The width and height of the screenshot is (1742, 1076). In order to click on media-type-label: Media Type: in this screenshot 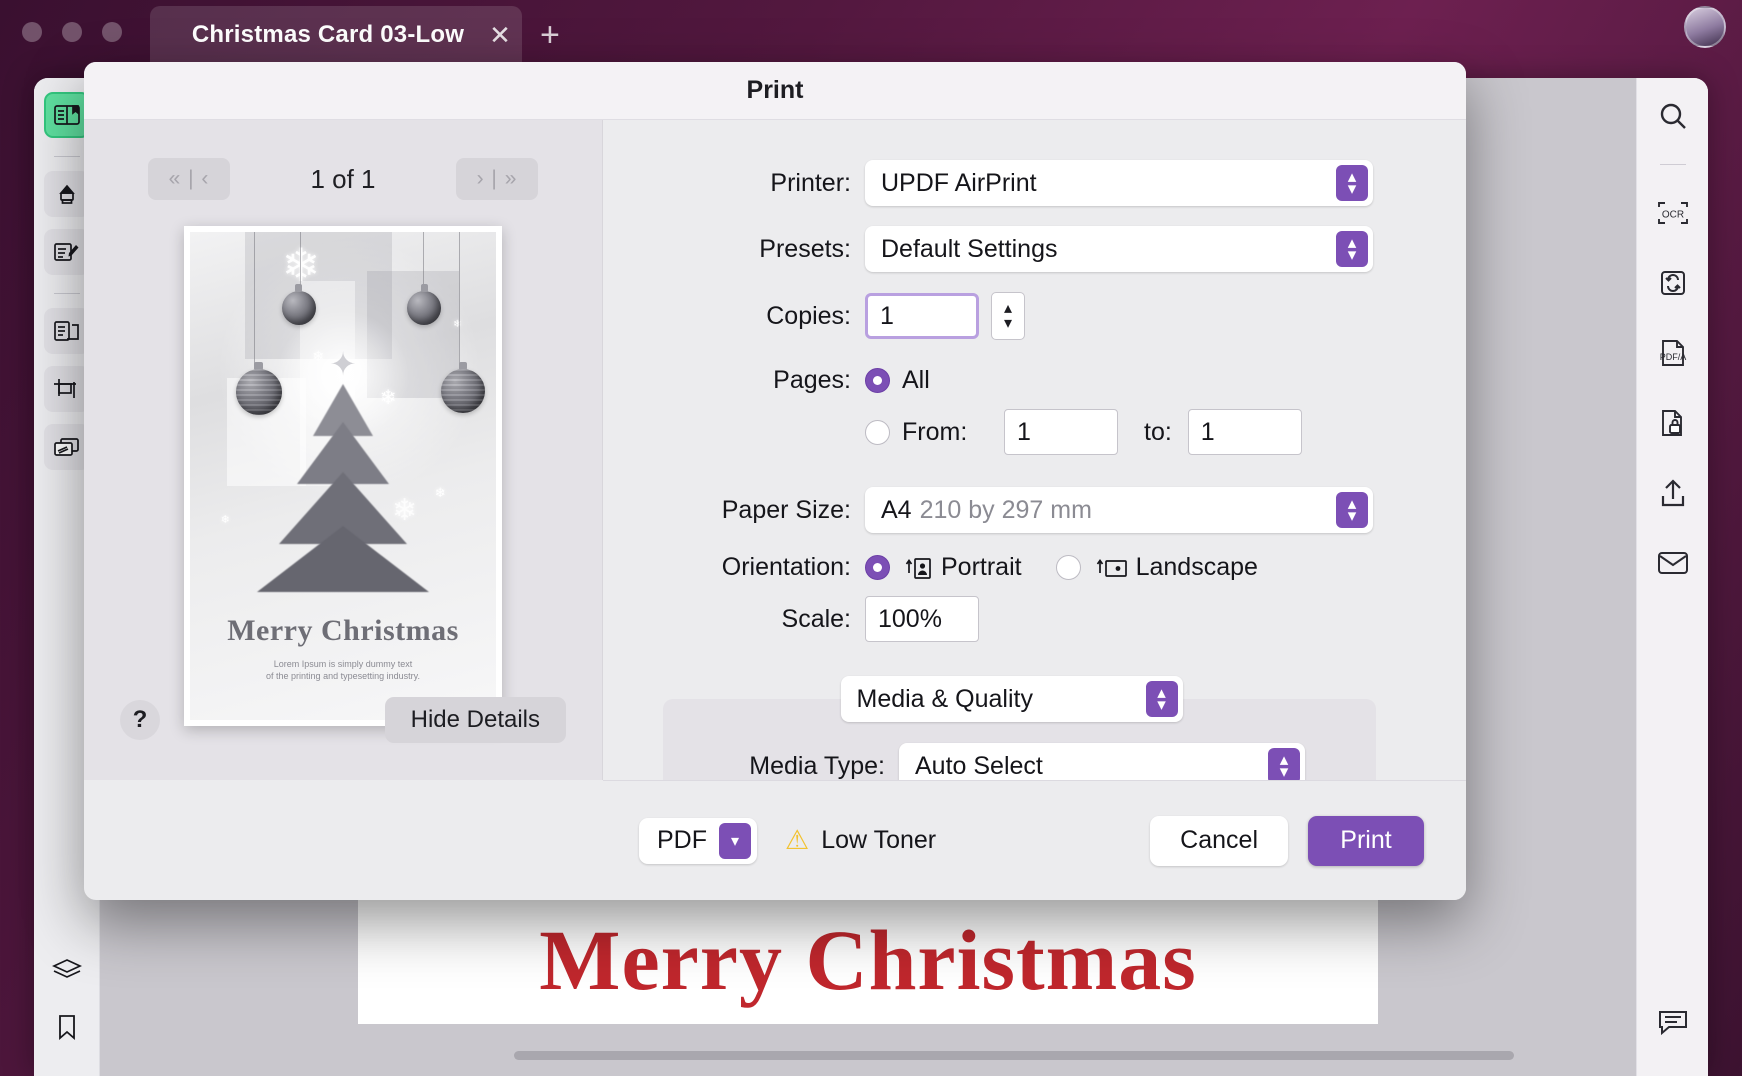, I will do `click(817, 765)`.